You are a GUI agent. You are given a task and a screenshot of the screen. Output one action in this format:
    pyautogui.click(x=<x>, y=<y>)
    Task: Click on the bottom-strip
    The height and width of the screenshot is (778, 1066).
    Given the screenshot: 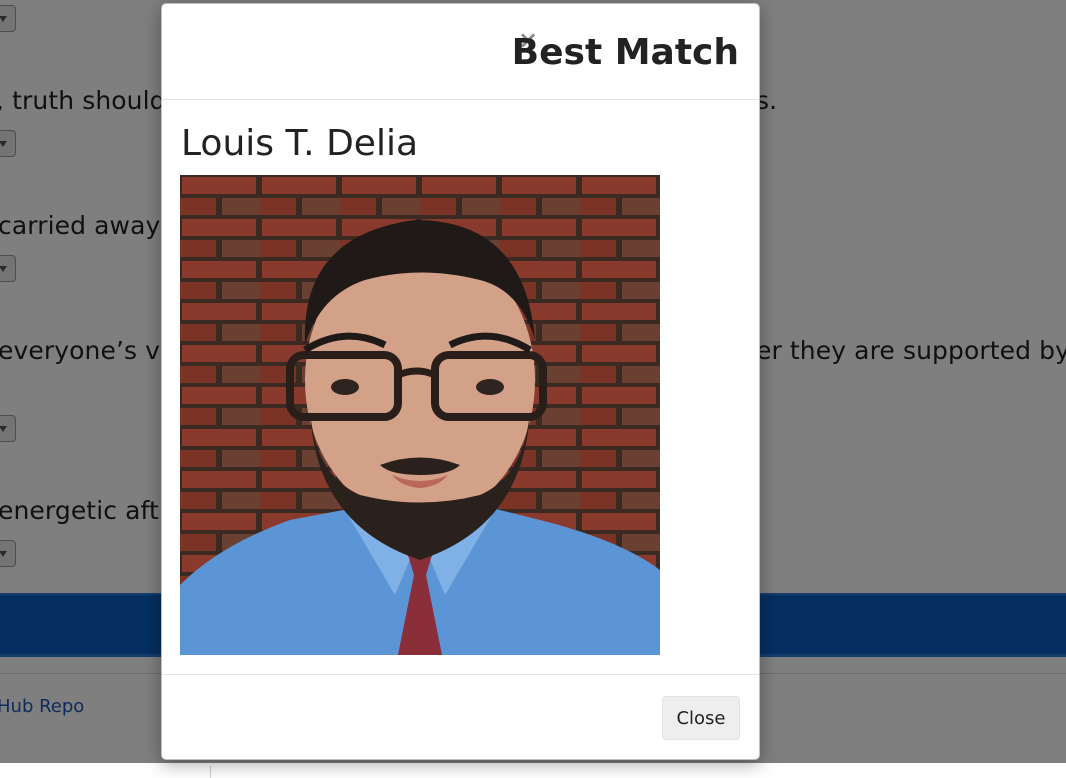 What is the action you would take?
    pyautogui.click(x=533, y=770)
    